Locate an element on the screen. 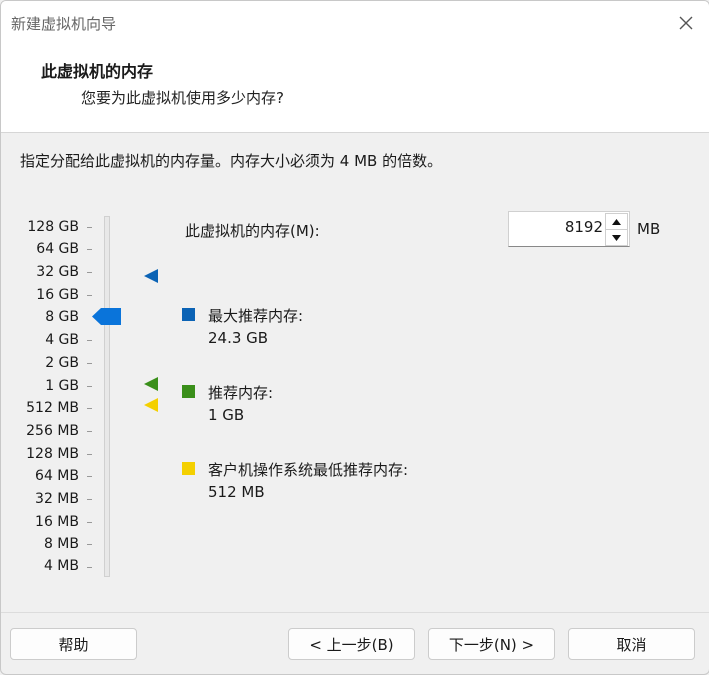 The width and height of the screenshot is (709, 675). recommended-swatch is located at coordinates (188, 391).